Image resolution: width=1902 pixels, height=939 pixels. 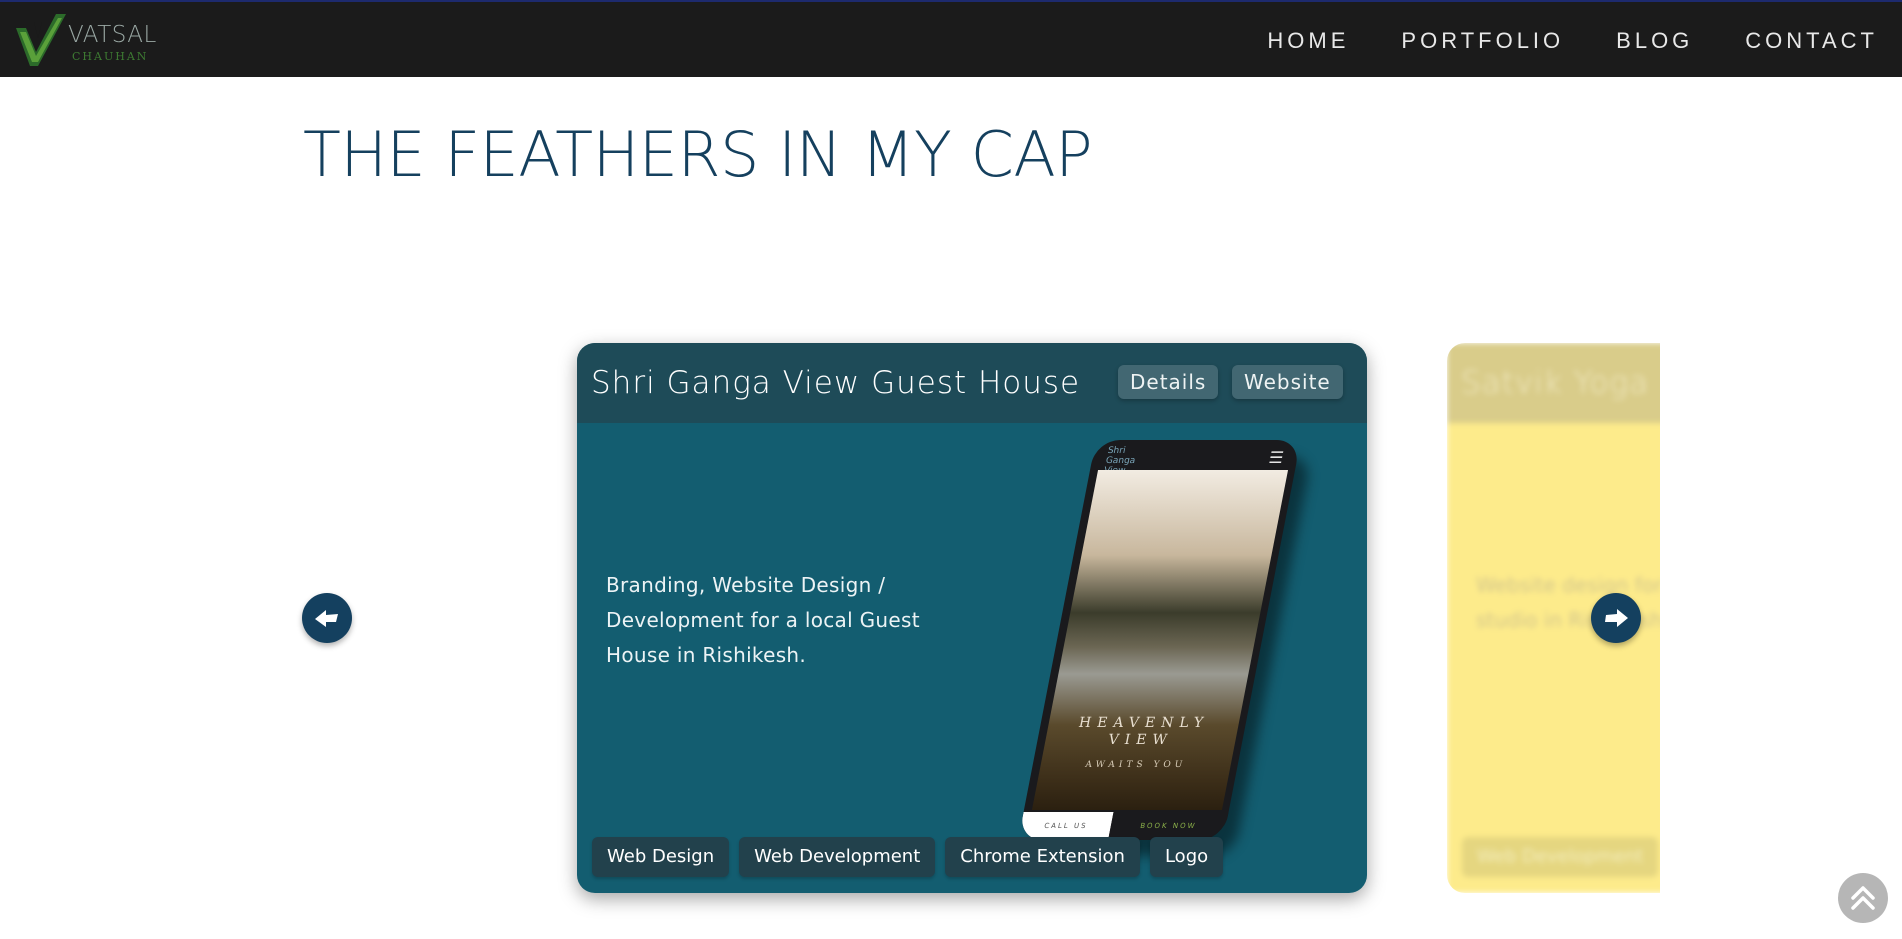 I want to click on scroll-to-top-button, so click(x=1863, y=898).